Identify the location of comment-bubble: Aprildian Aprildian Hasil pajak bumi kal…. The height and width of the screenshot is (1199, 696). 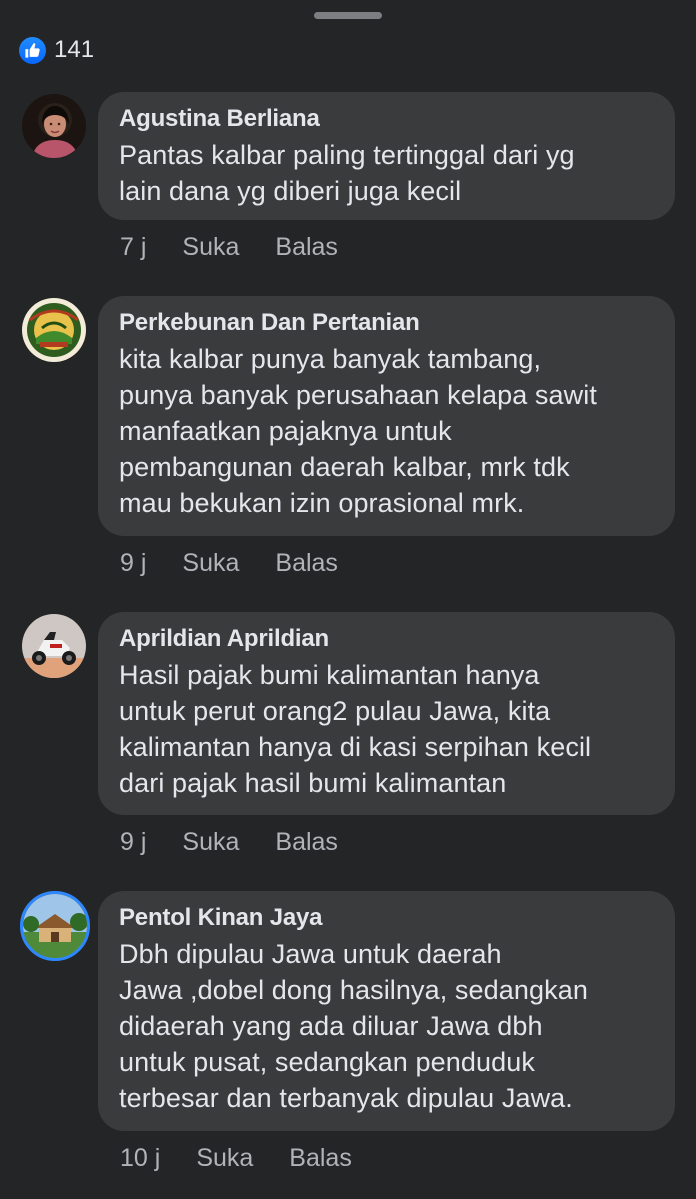
(386, 713).